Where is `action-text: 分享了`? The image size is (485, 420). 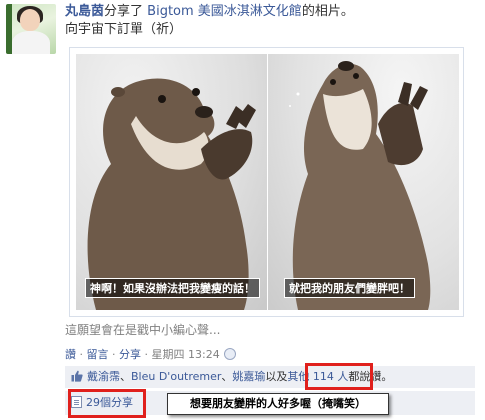
action-text: 分享了 is located at coordinates (124, 11).